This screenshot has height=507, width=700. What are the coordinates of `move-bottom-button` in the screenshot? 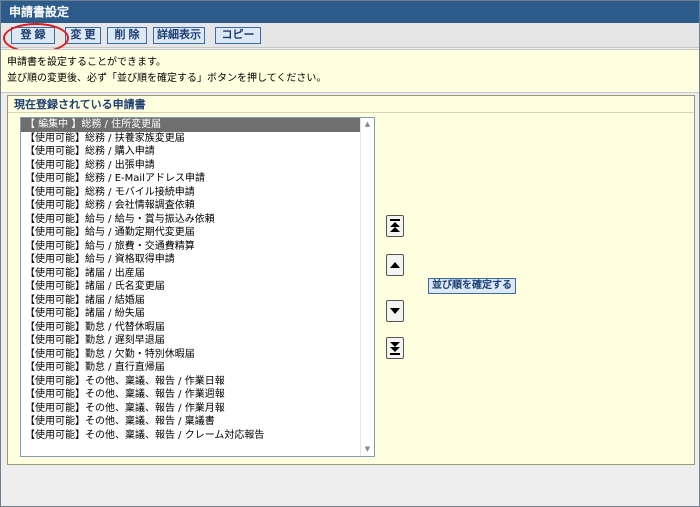 It's located at (395, 348).